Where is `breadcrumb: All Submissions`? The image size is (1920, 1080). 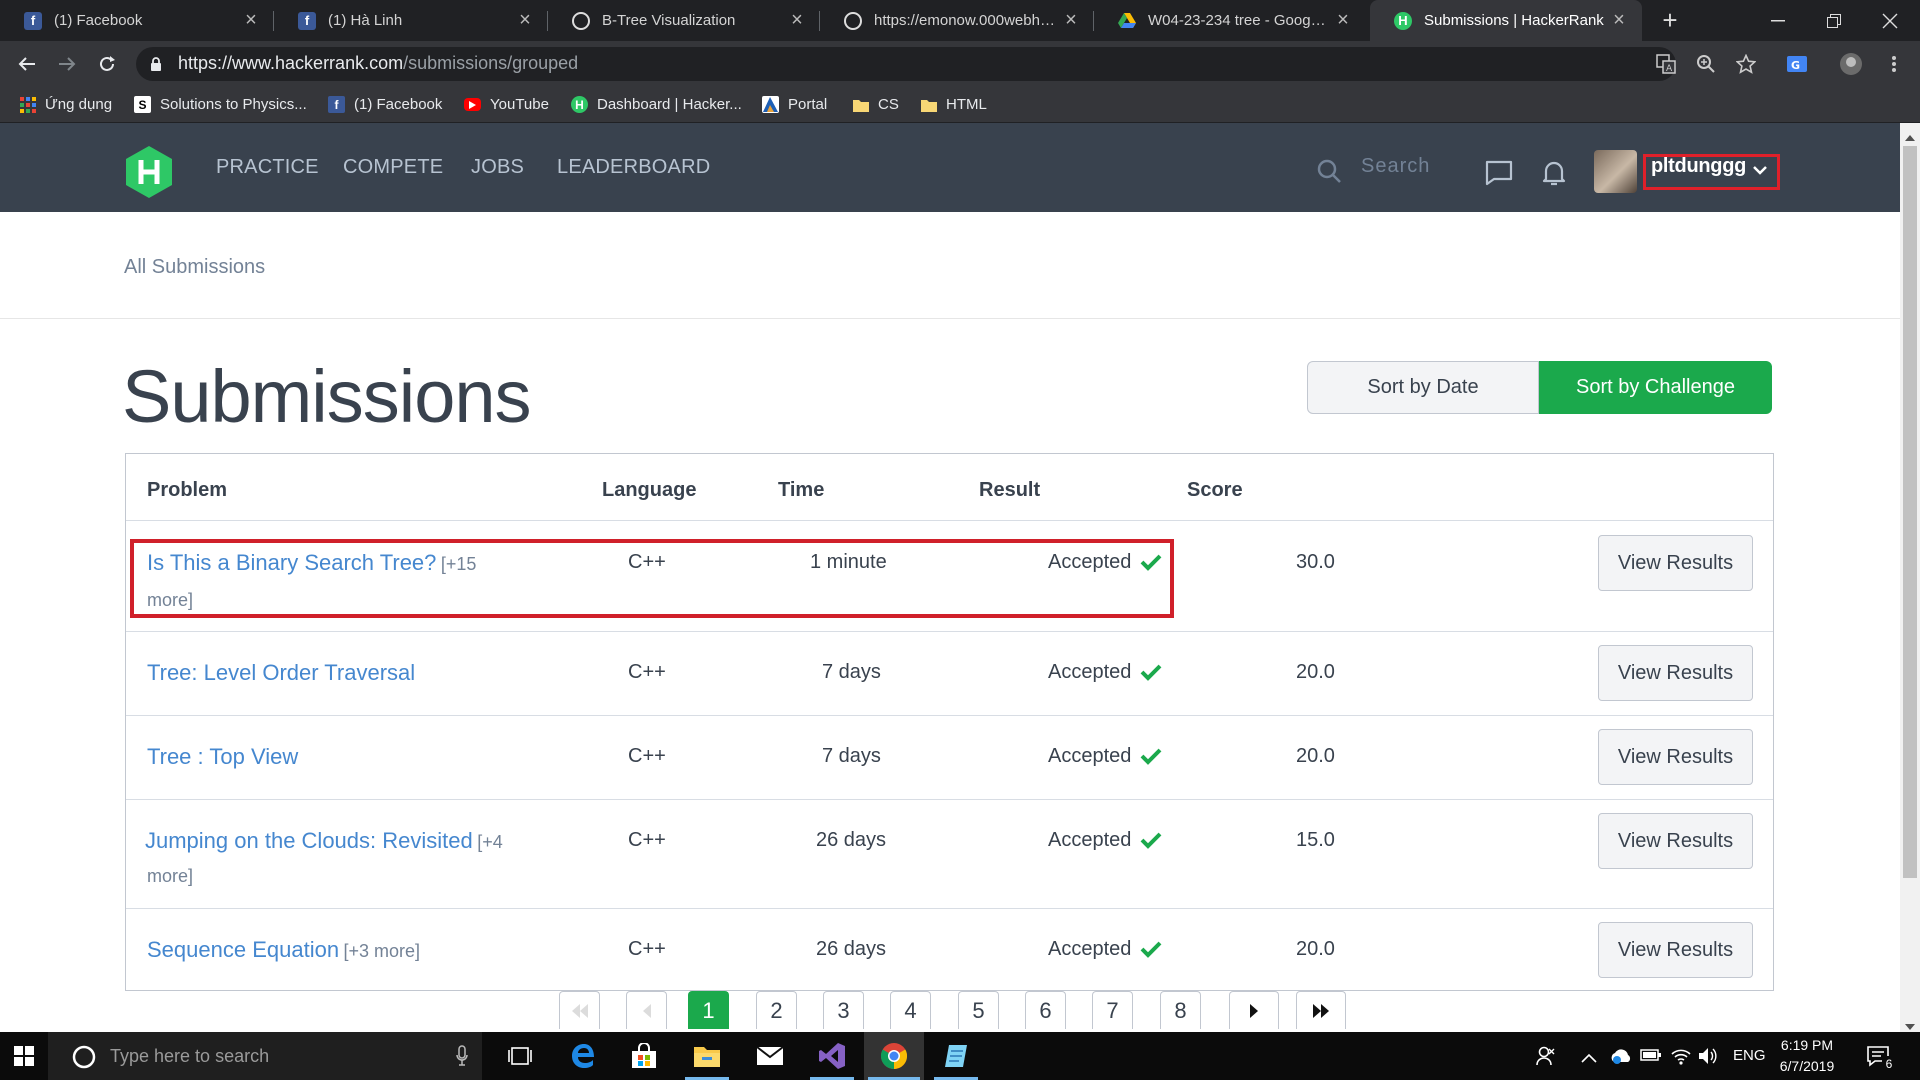 breadcrumb: All Submissions is located at coordinates (194, 267).